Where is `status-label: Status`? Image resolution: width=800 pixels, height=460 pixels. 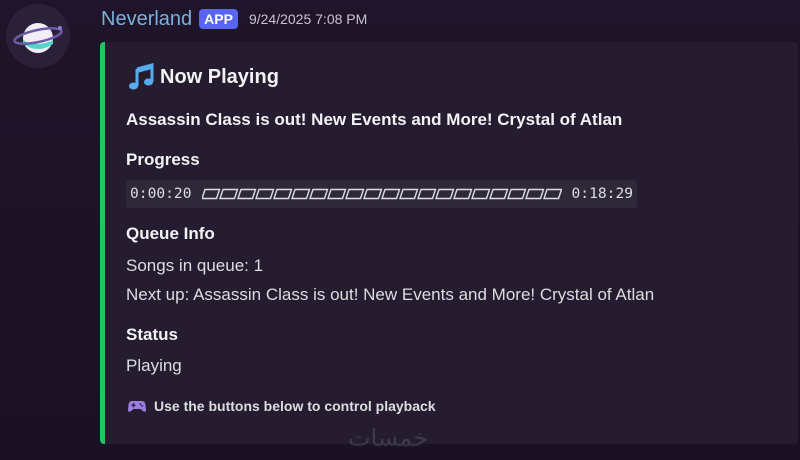
status-label: Status is located at coordinates (152, 334).